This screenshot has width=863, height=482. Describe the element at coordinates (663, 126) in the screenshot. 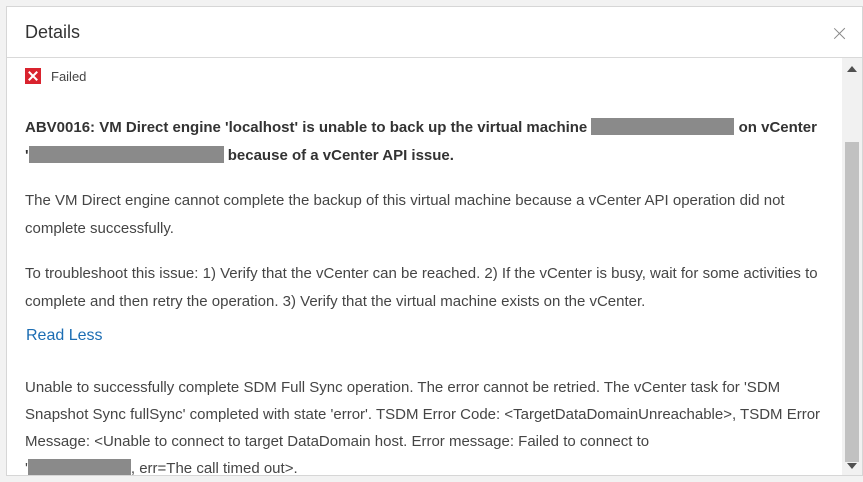

I see `redacted-vm-name` at that location.